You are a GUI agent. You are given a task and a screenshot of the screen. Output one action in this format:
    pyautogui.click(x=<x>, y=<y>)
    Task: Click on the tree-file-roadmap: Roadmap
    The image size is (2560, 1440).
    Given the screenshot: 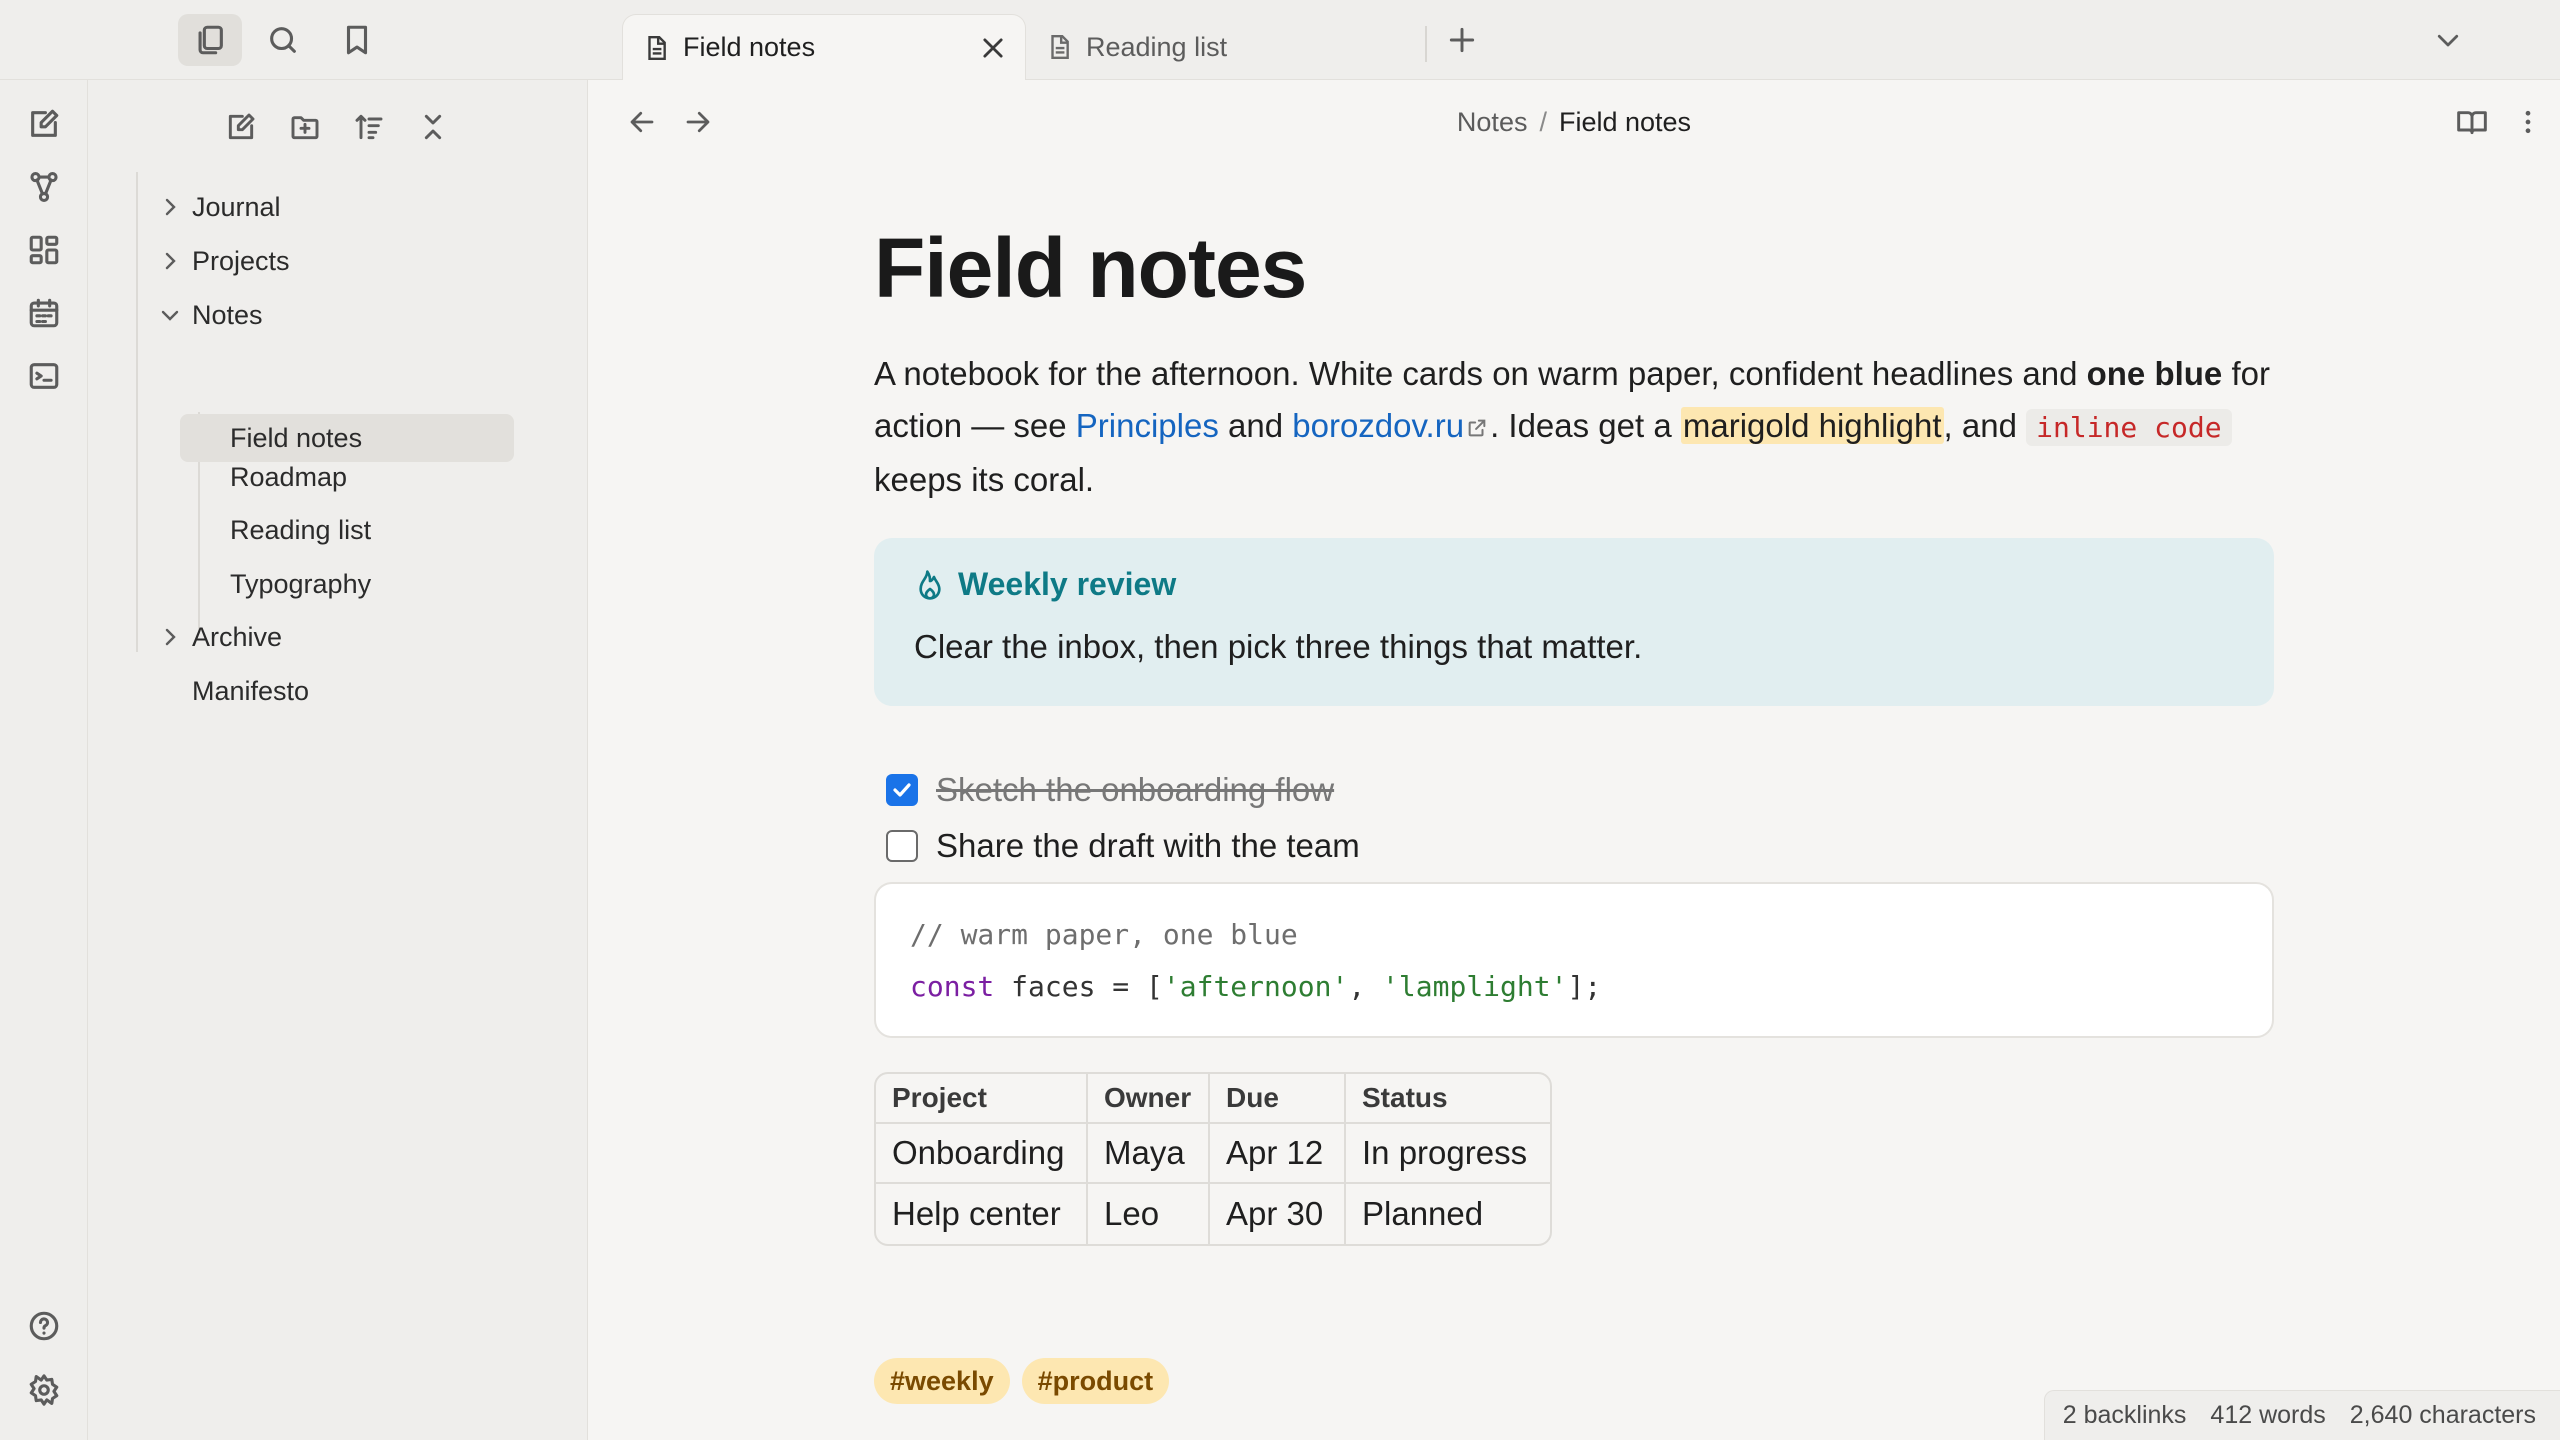 What is the action you would take?
    pyautogui.click(x=358, y=477)
    